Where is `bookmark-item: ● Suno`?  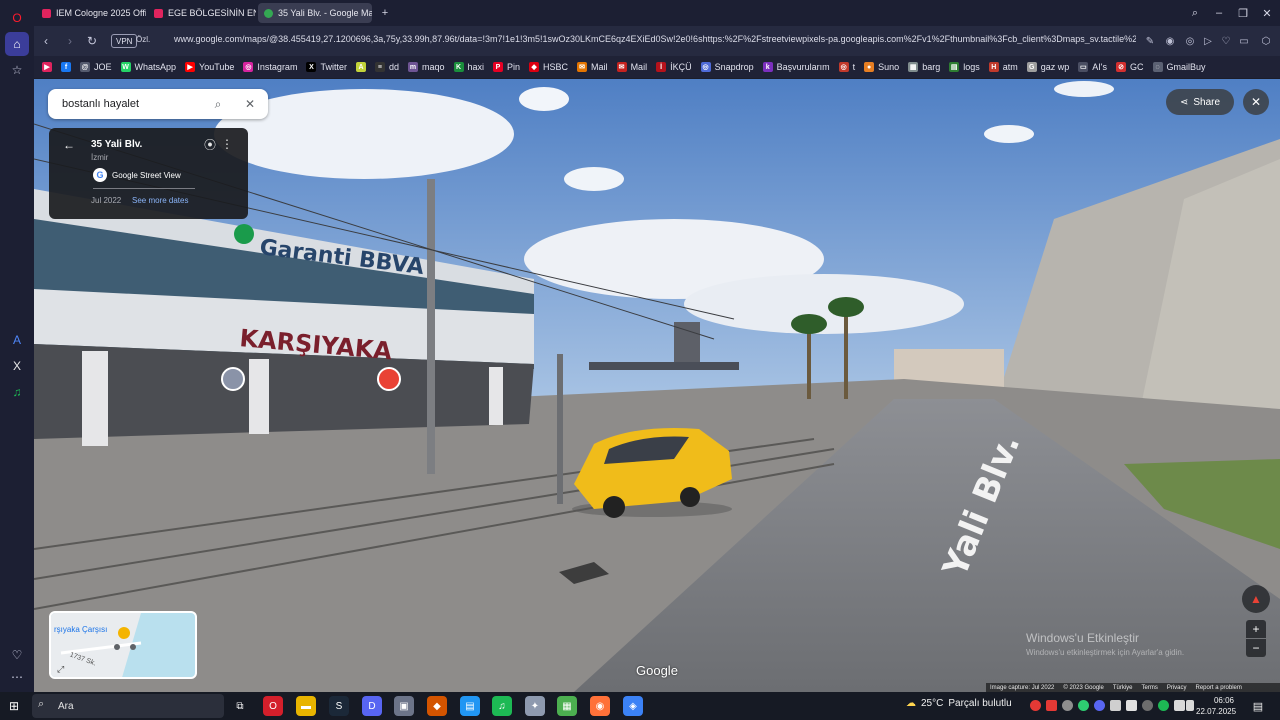
bookmark-item: ● Suno is located at coordinates (881, 67).